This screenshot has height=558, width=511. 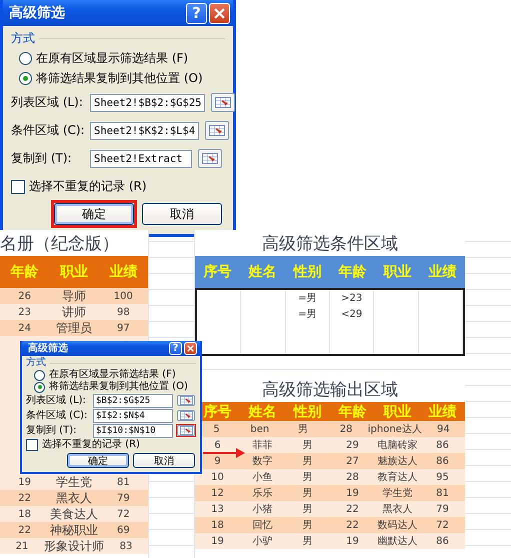 What do you see at coordinates (73, 328) in the screenshot?
I see `table-cell-text: 管理员` at bounding box center [73, 328].